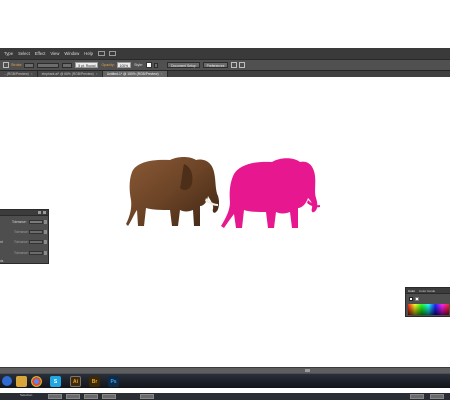 This screenshot has width=450, height=400. I want to click on tab-label: elephant.ai* @ 66% (RGB/Preview), so click(67, 74).